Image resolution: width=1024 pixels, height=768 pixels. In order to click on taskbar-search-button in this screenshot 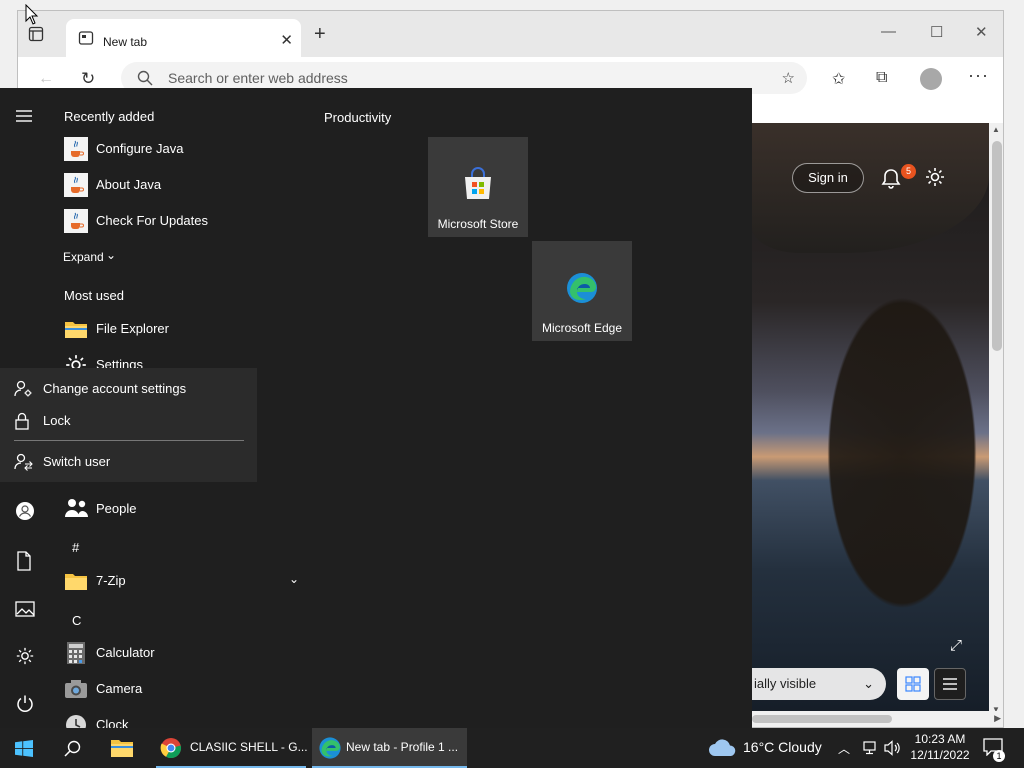, I will do `click(72, 748)`.